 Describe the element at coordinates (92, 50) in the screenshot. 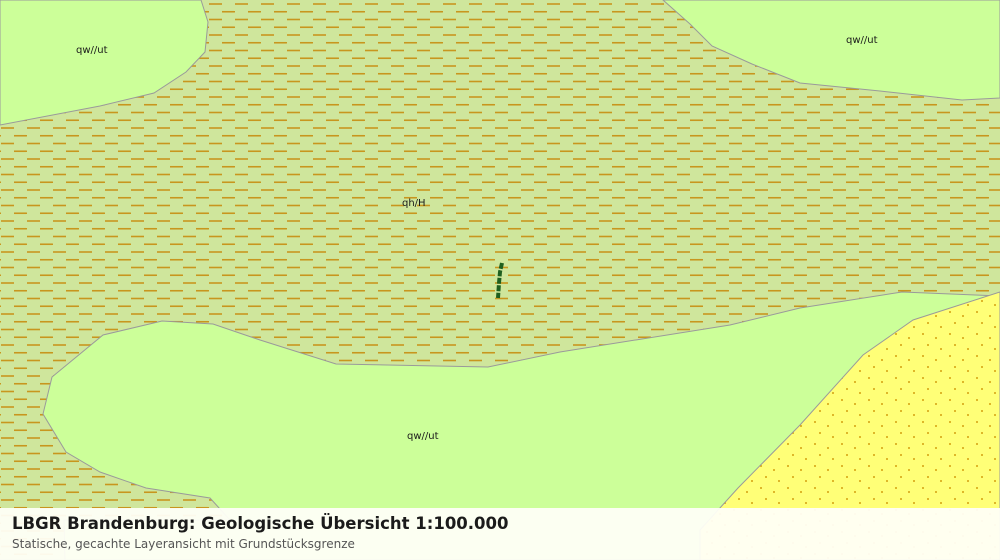

I see `unit-label-qw-ut-top-left: qw//ut` at that location.